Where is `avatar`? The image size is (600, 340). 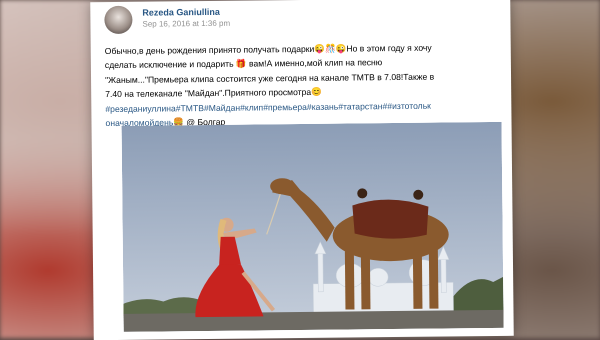
avatar is located at coordinates (118, 20).